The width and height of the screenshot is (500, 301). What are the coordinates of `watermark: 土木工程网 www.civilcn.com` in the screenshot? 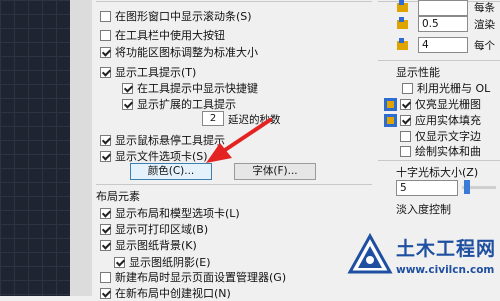 It's located at (421, 262).